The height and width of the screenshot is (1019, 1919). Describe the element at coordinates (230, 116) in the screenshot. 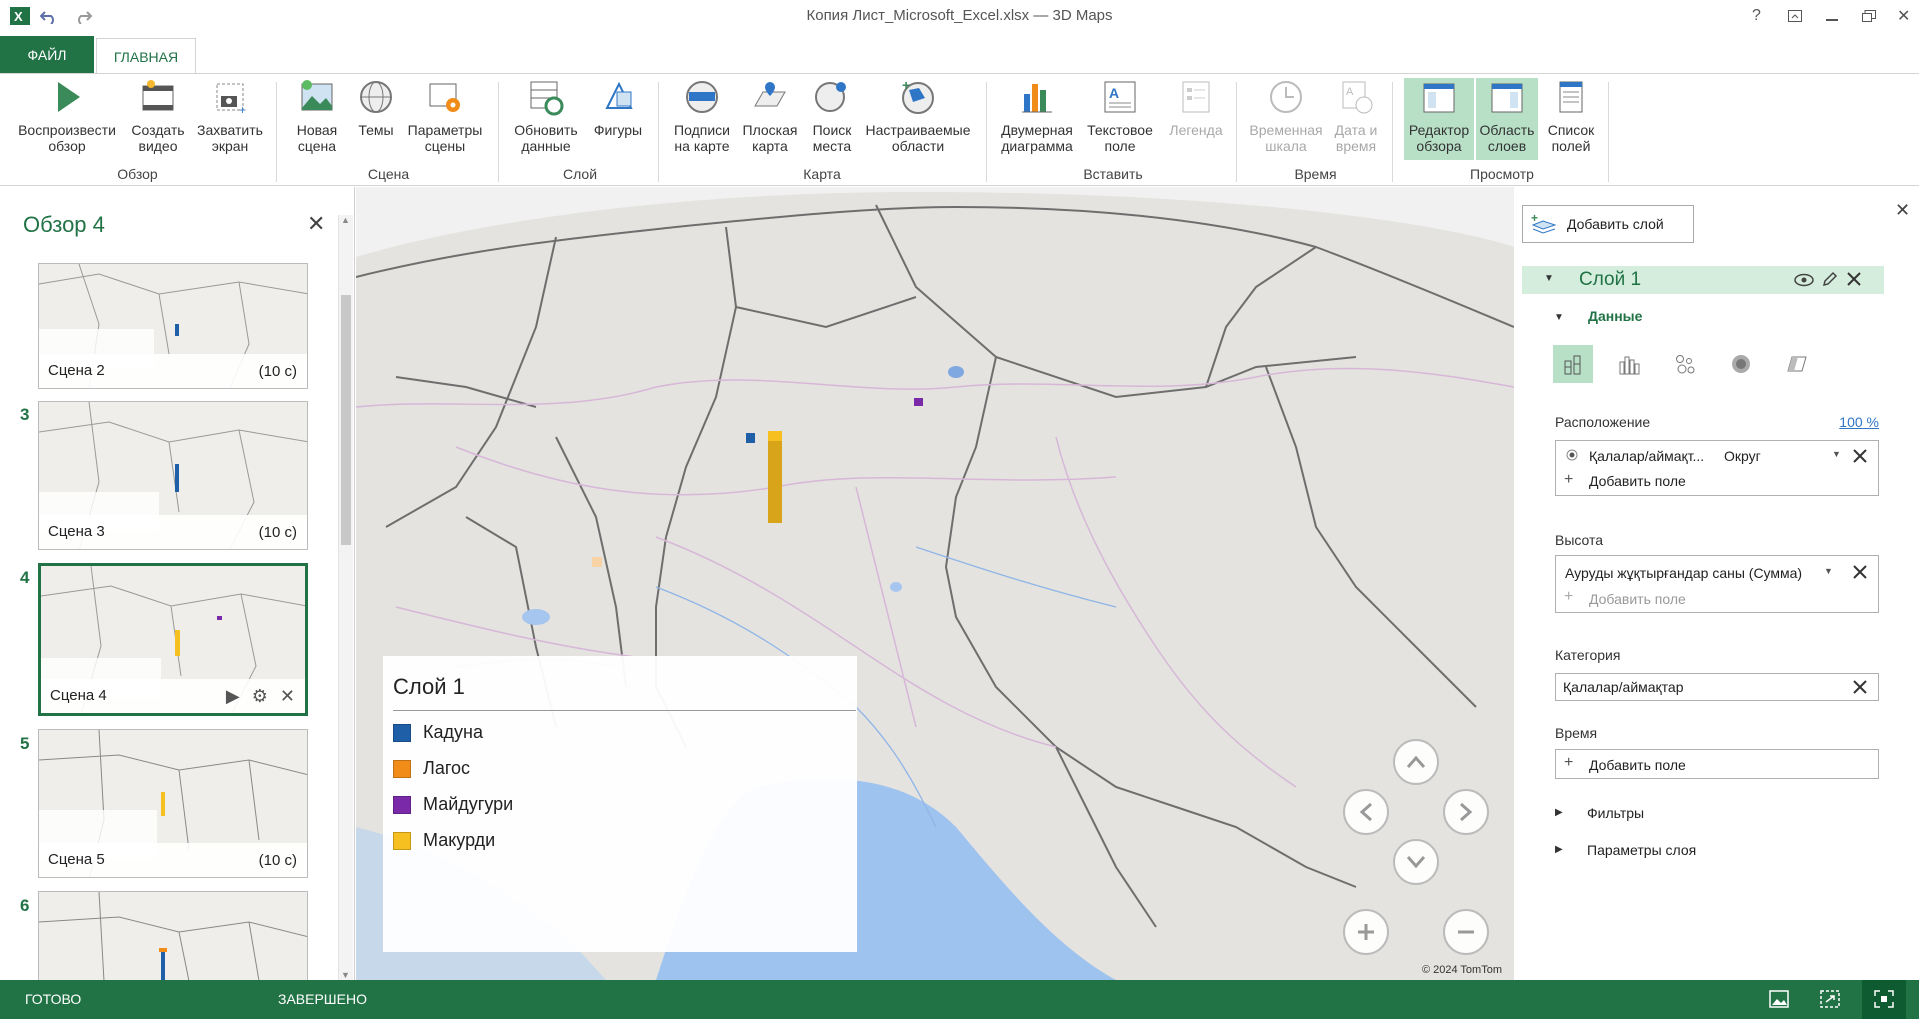

I see `capture-screen-button: + Захватить экран` at that location.